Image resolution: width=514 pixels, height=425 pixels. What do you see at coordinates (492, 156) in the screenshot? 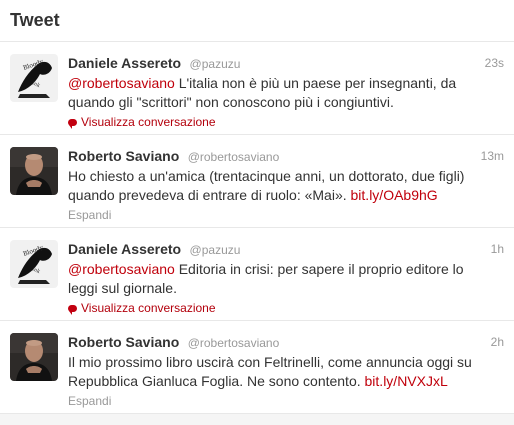
I see `tweet-timestamp: 13m` at bounding box center [492, 156].